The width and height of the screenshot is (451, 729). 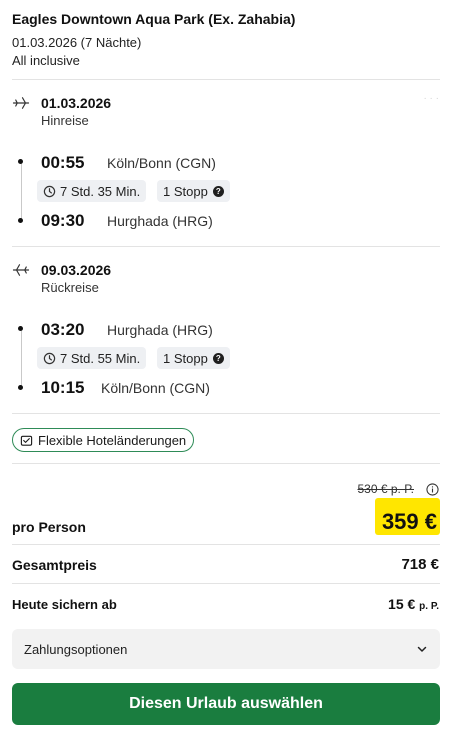 What do you see at coordinates (185, 191) in the screenshot?
I see `outbound-stops: 1 Stopp` at bounding box center [185, 191].